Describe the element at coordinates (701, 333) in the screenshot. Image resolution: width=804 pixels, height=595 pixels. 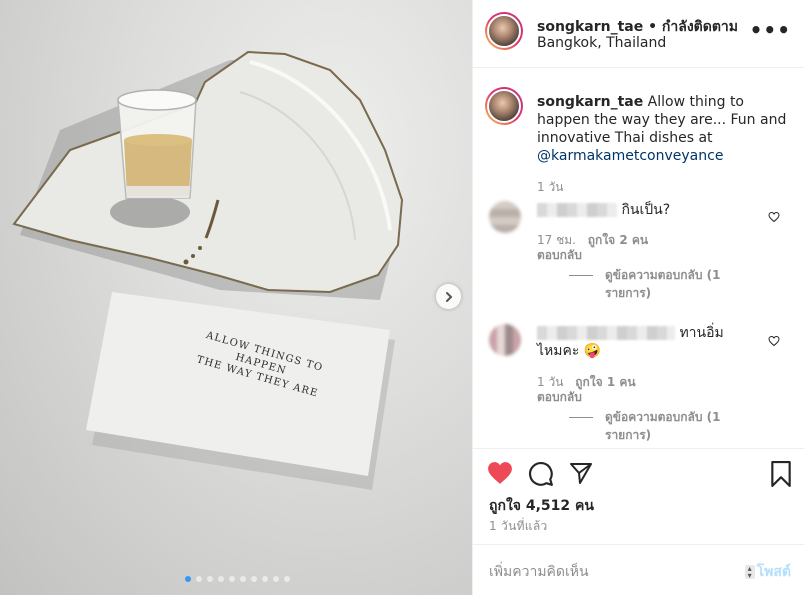
I see `comment-body-1: ทานอิ่ม` at that location.